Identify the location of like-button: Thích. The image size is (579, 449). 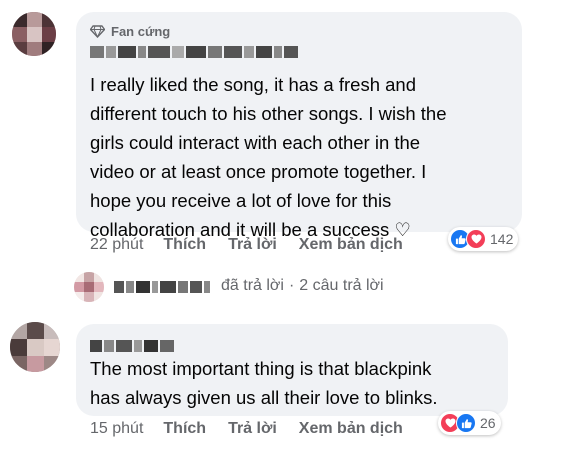
(184, 245).